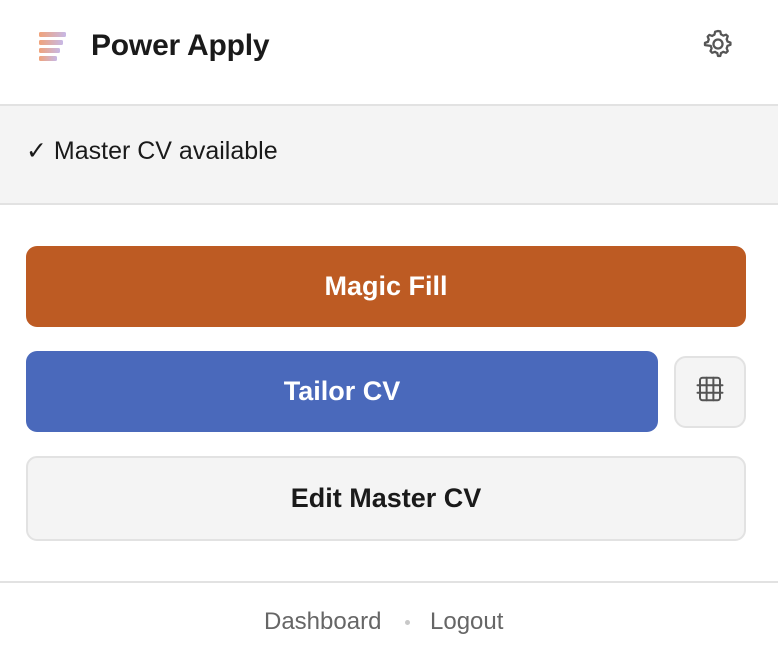 This screenshot has height=656, width=778. I want to click on app-title: Power Apply, so click(180, 45).